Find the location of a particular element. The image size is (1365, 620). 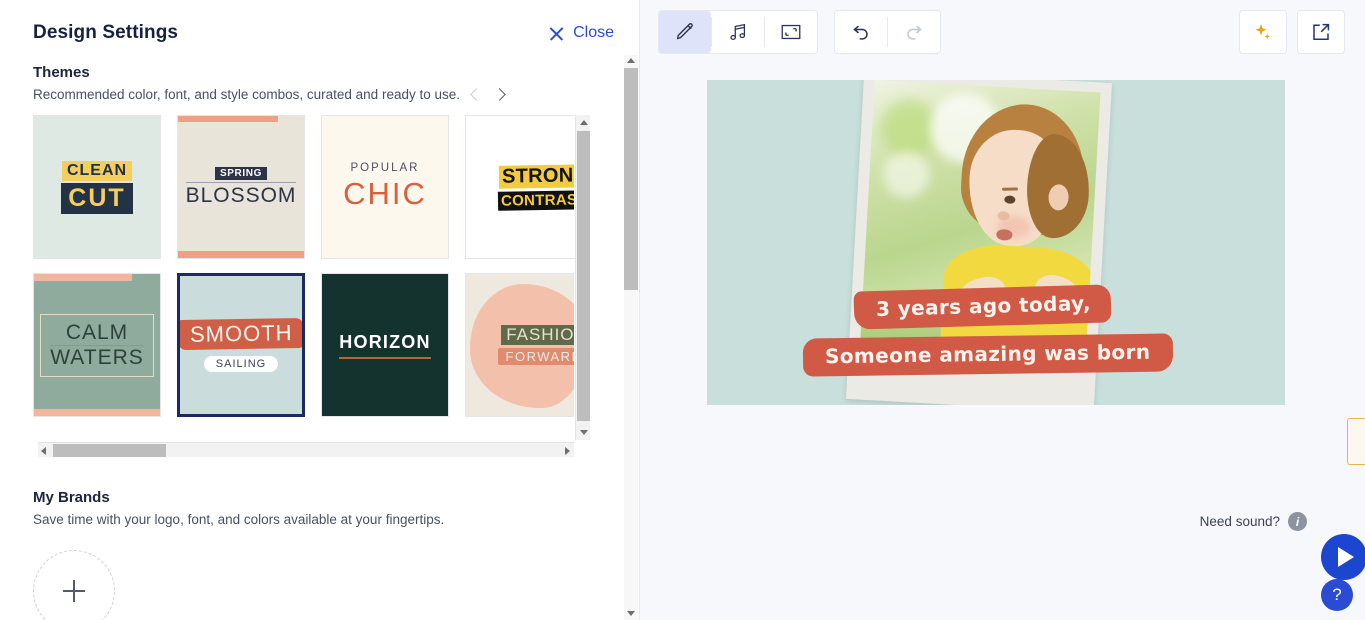

theme-line2: CONTRAST is located at coordinates (535, 200).